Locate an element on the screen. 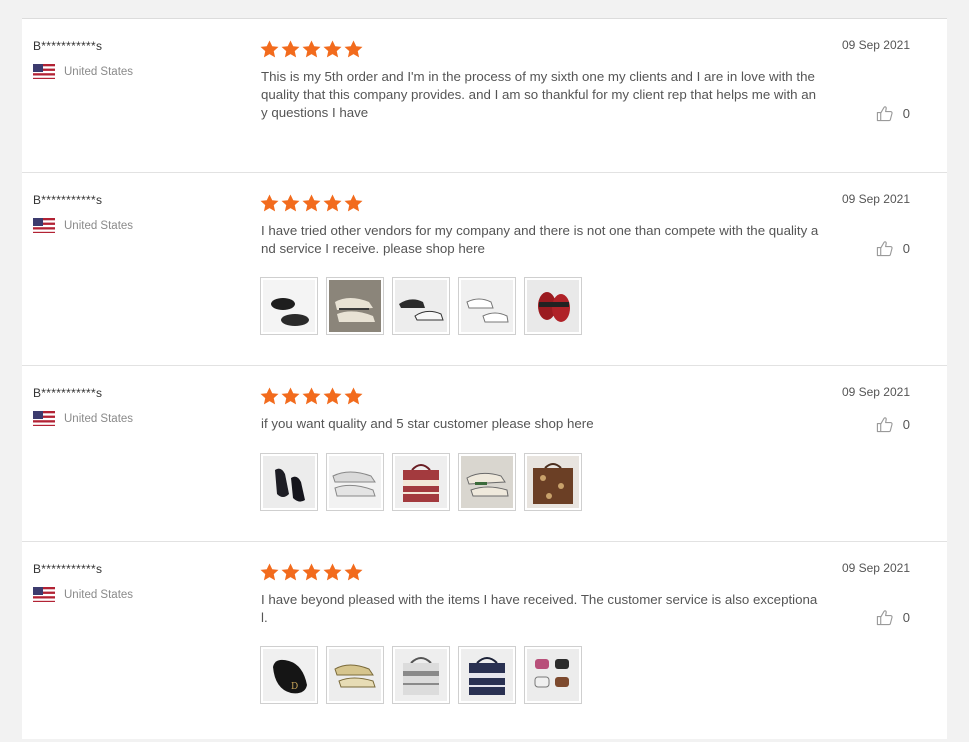 Image resolution: width=969 pixels, height=742 pixels. review-photos: D is located at coordinates (421, 675).